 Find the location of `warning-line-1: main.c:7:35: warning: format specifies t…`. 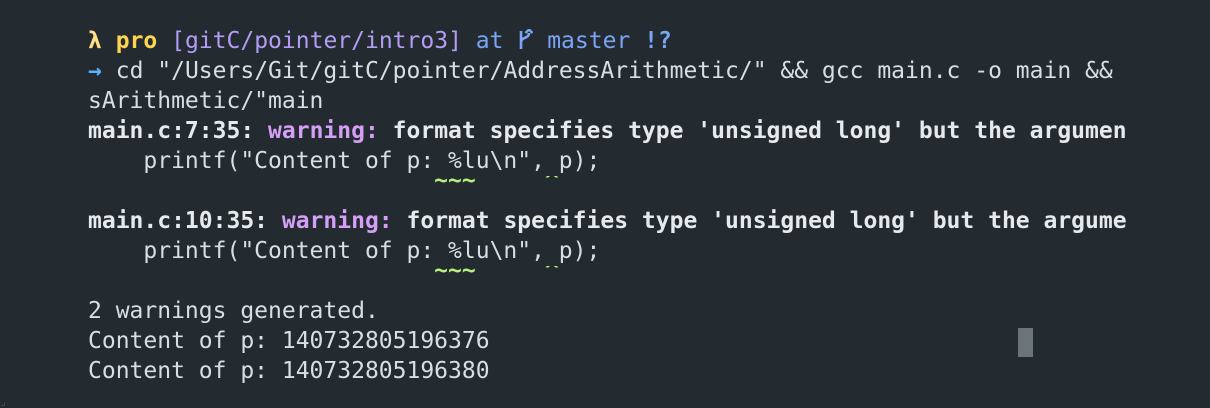

warning-line-1: main.c:7:35: warning: format specifies t… is located at coordinates (649, 131).